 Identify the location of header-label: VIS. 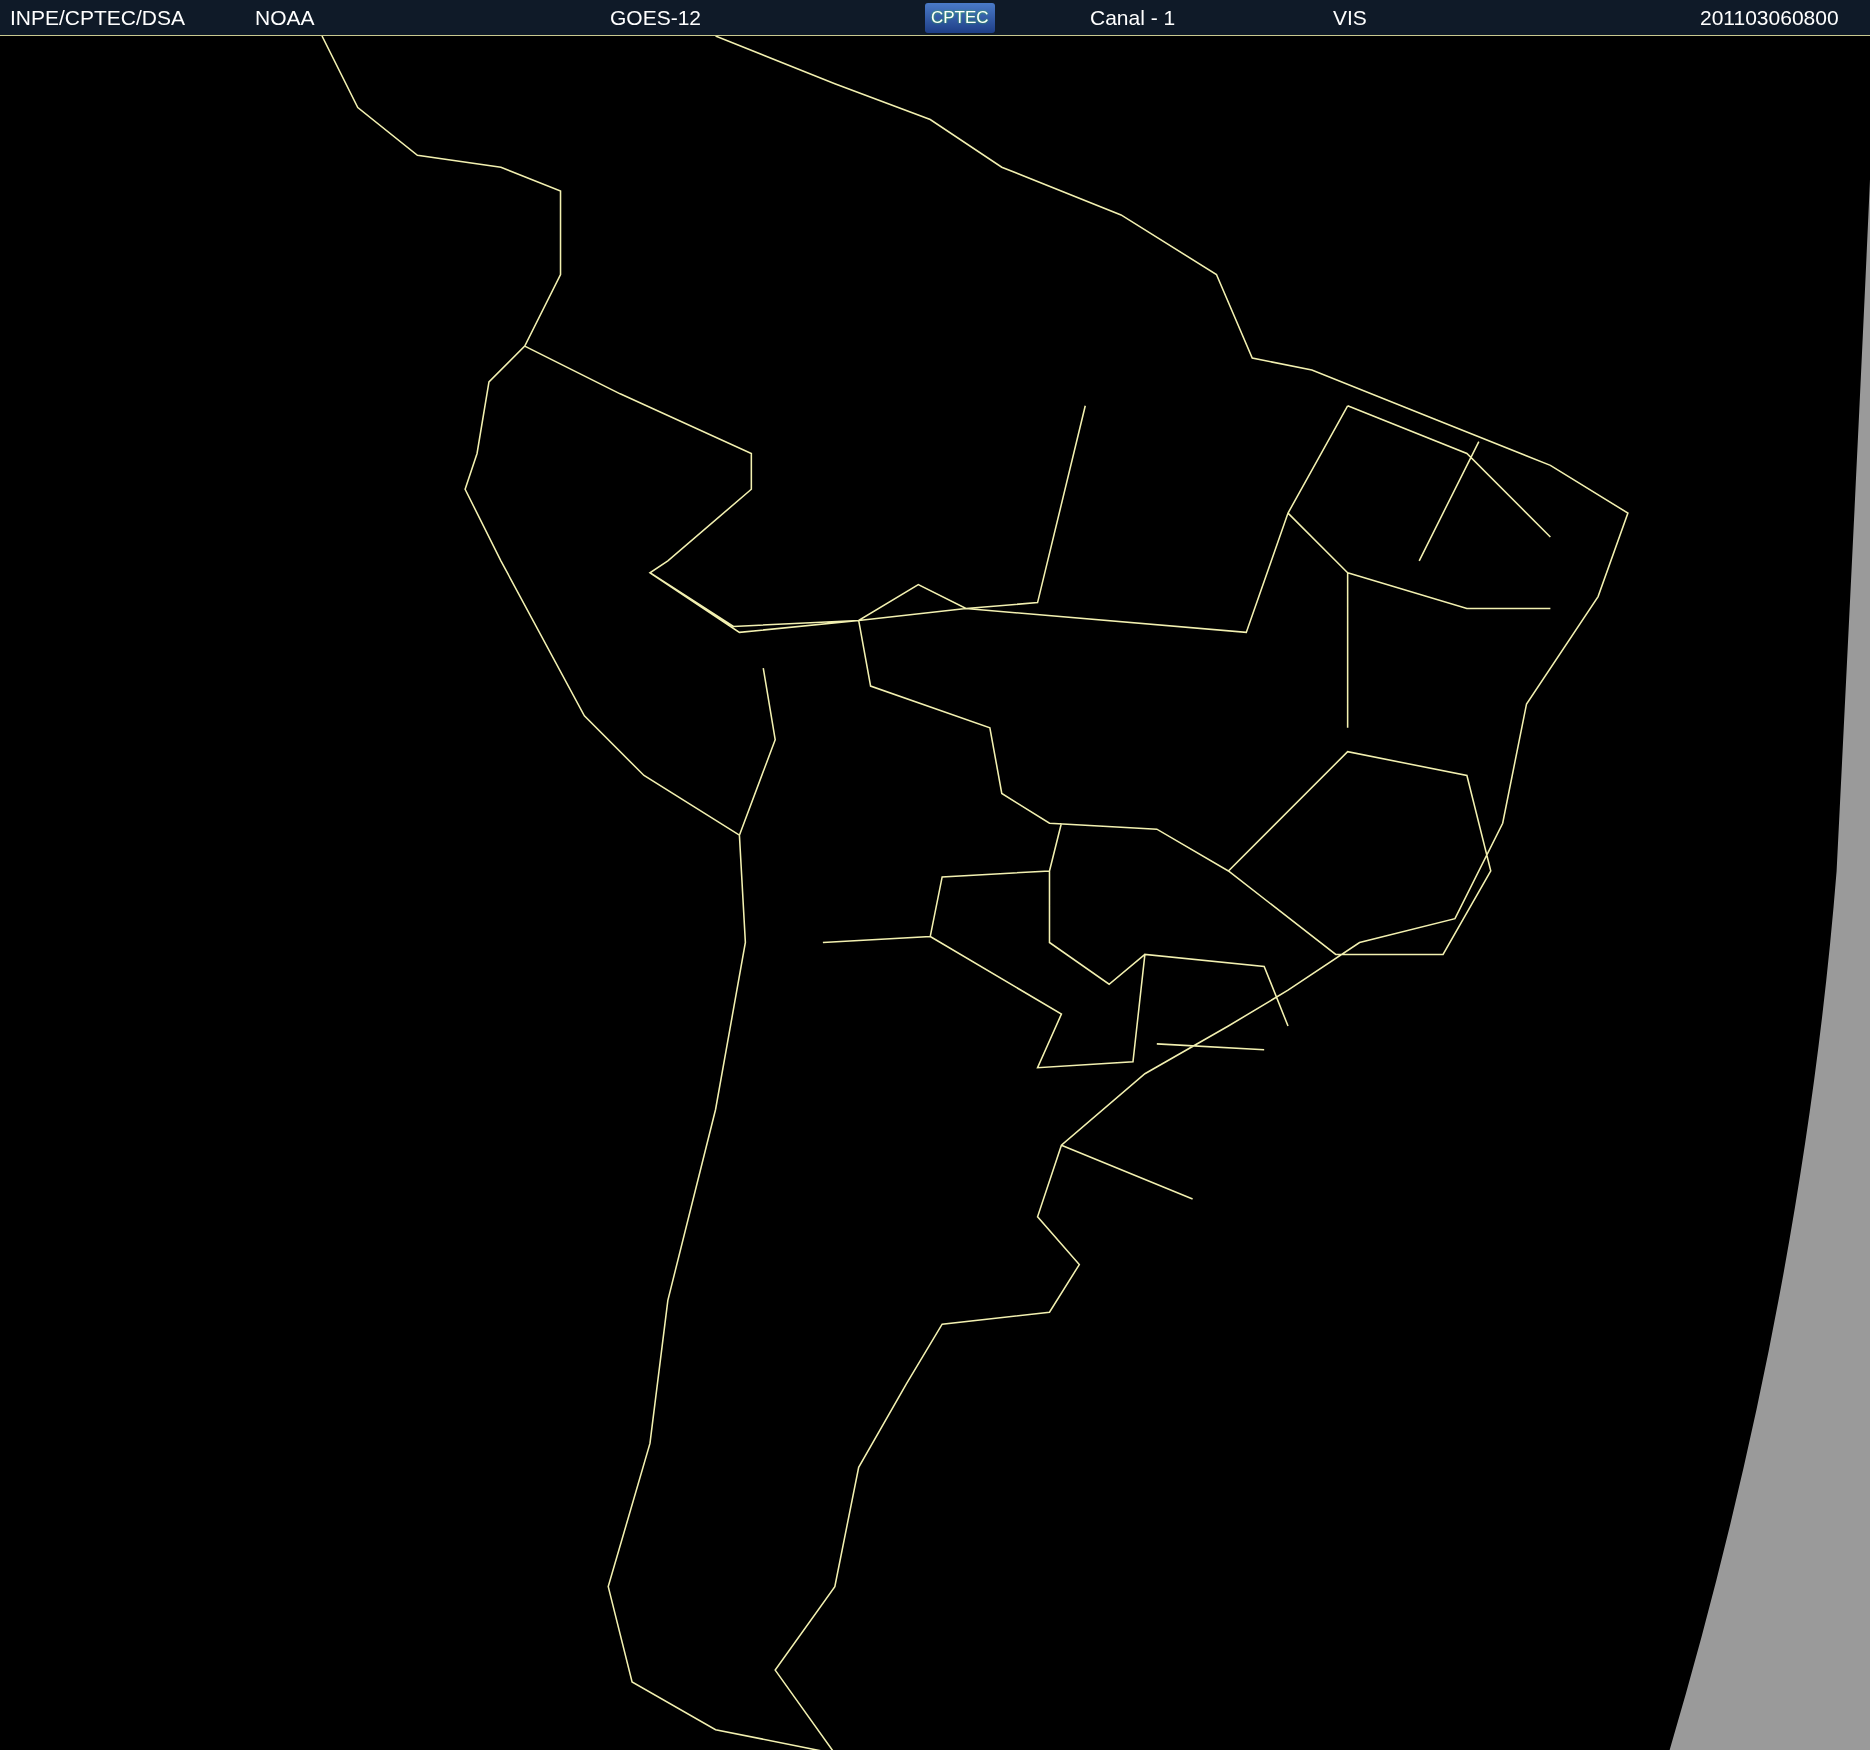
(1350, 17).